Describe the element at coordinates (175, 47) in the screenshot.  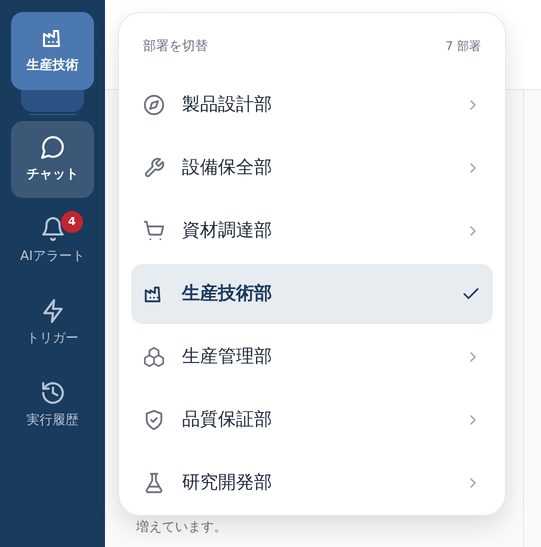
I see `menu-title: 部署を切替` at that location.